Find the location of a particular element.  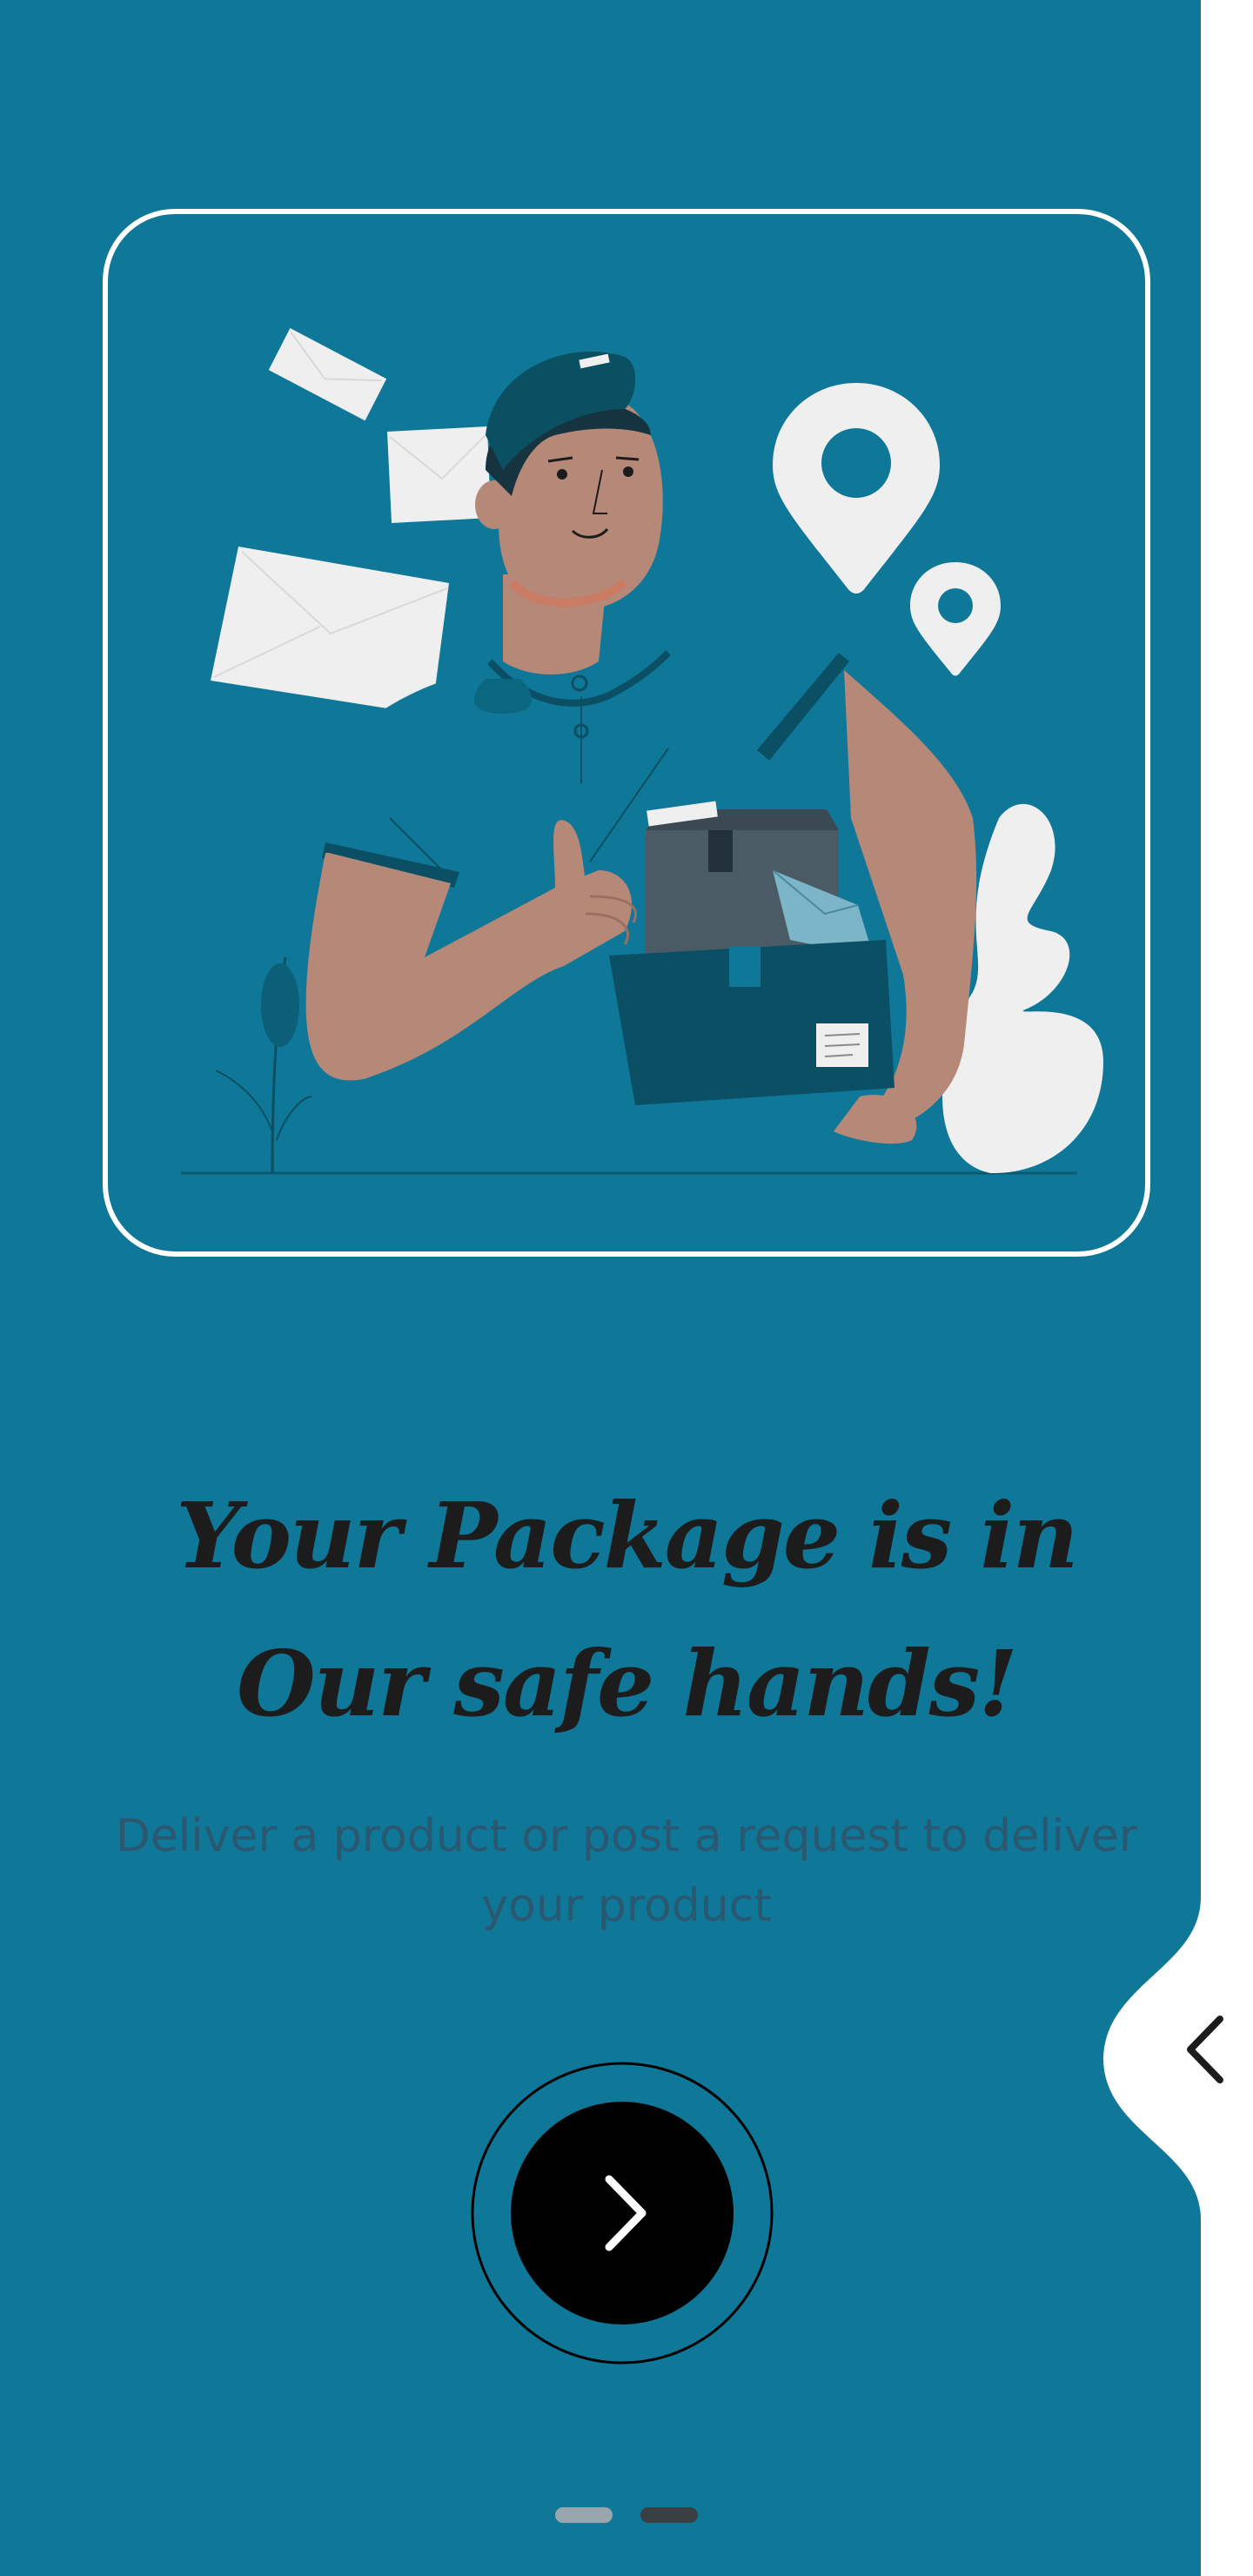

package-box is located at coordinates (752, 1023).